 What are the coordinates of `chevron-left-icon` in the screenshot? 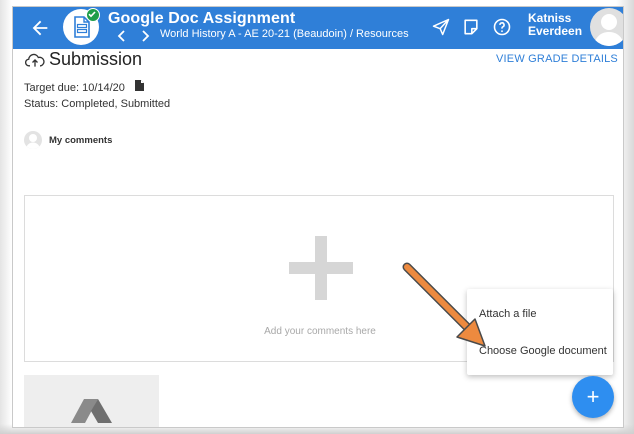 It's located at (122, 36).